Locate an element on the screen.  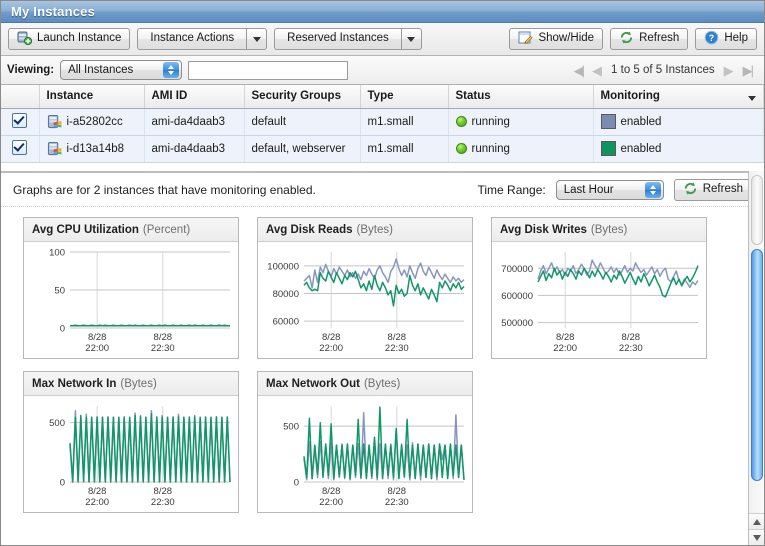
chart-title: Avg CPU Utilization is located at coordinates (85, 229).